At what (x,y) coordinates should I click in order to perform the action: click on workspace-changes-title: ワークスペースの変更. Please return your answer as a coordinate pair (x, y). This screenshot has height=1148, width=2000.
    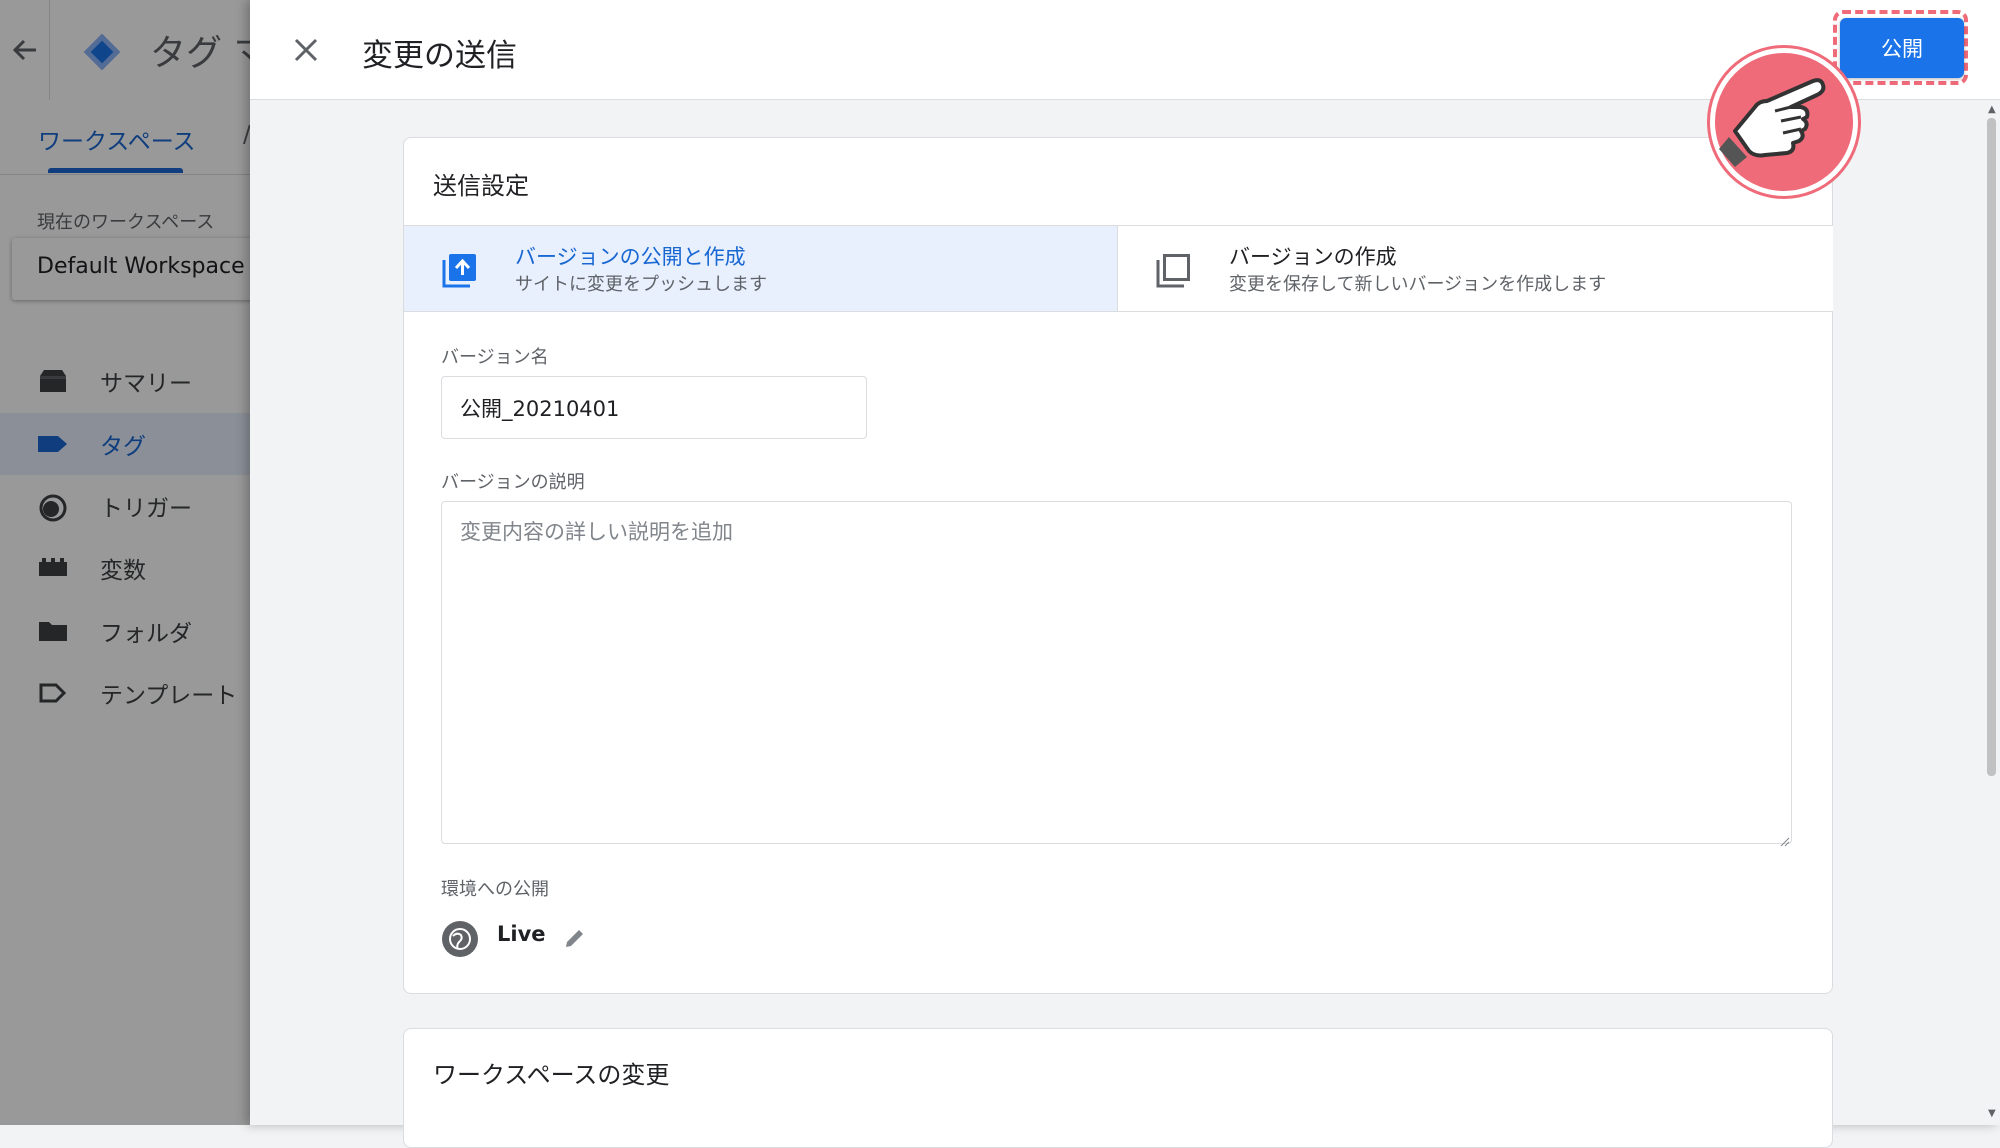
    Looking at the image, I should click on (551, 1075).